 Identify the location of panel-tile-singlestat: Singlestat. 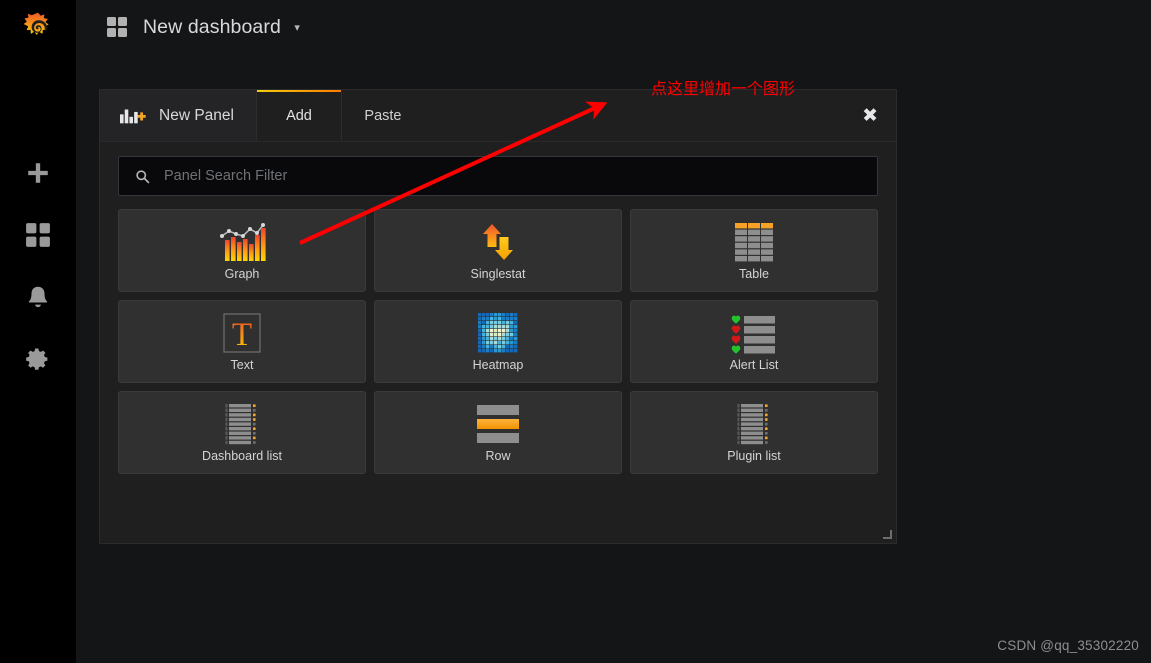
(498, 250).